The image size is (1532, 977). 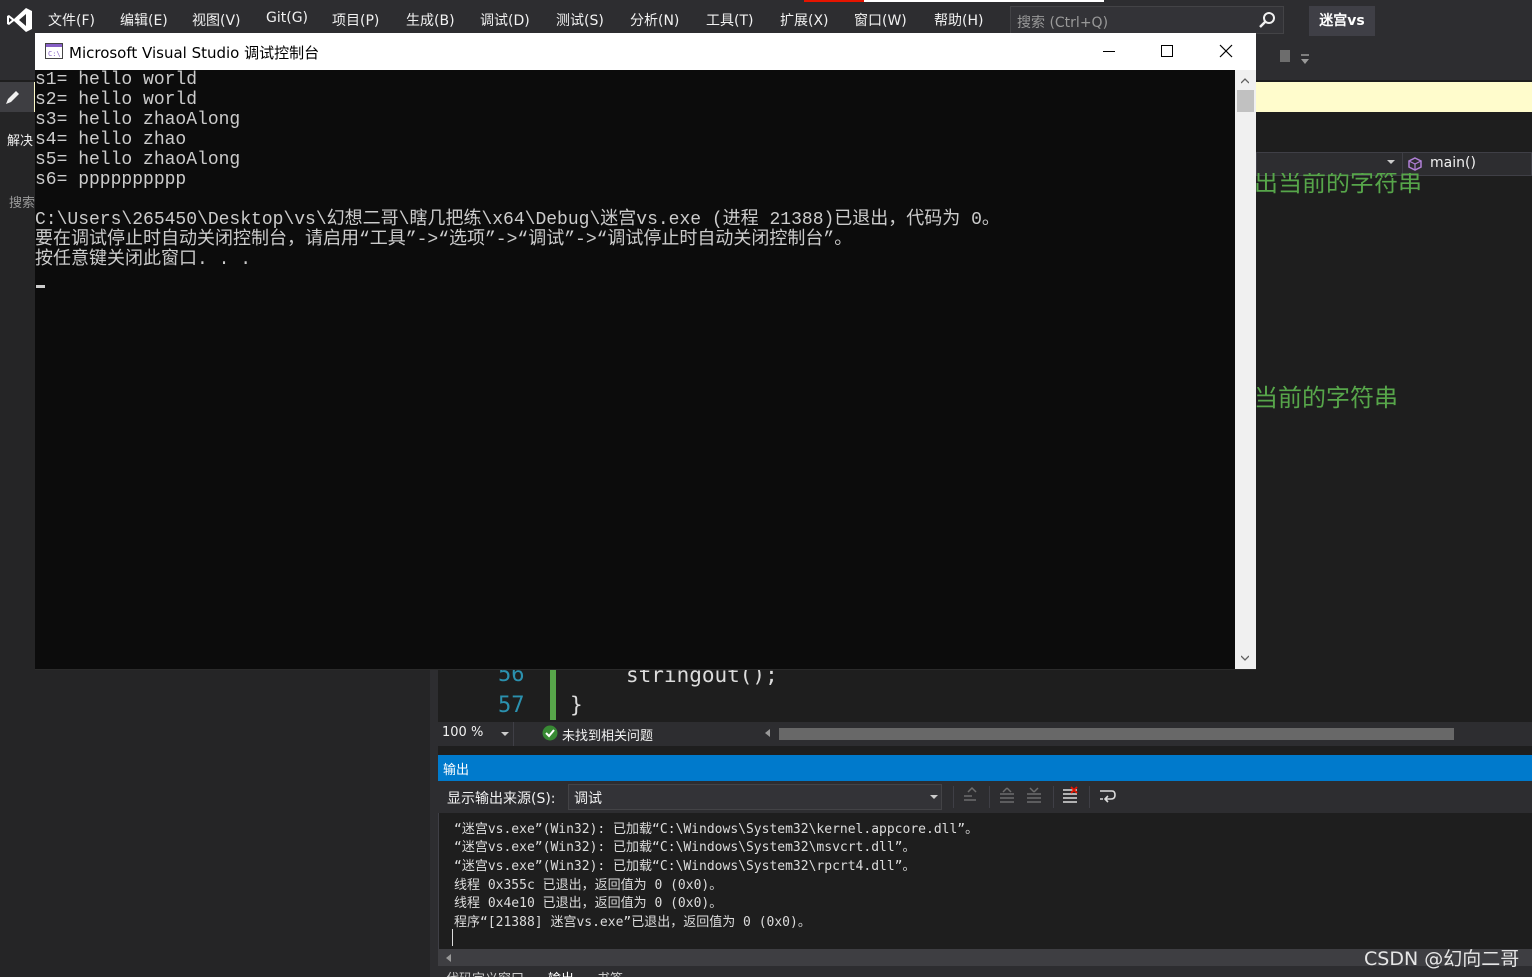 What do you see at coordinates (985, 768) in the screenshot?
I see `output-panel-header` at bounding box center [985, 768].